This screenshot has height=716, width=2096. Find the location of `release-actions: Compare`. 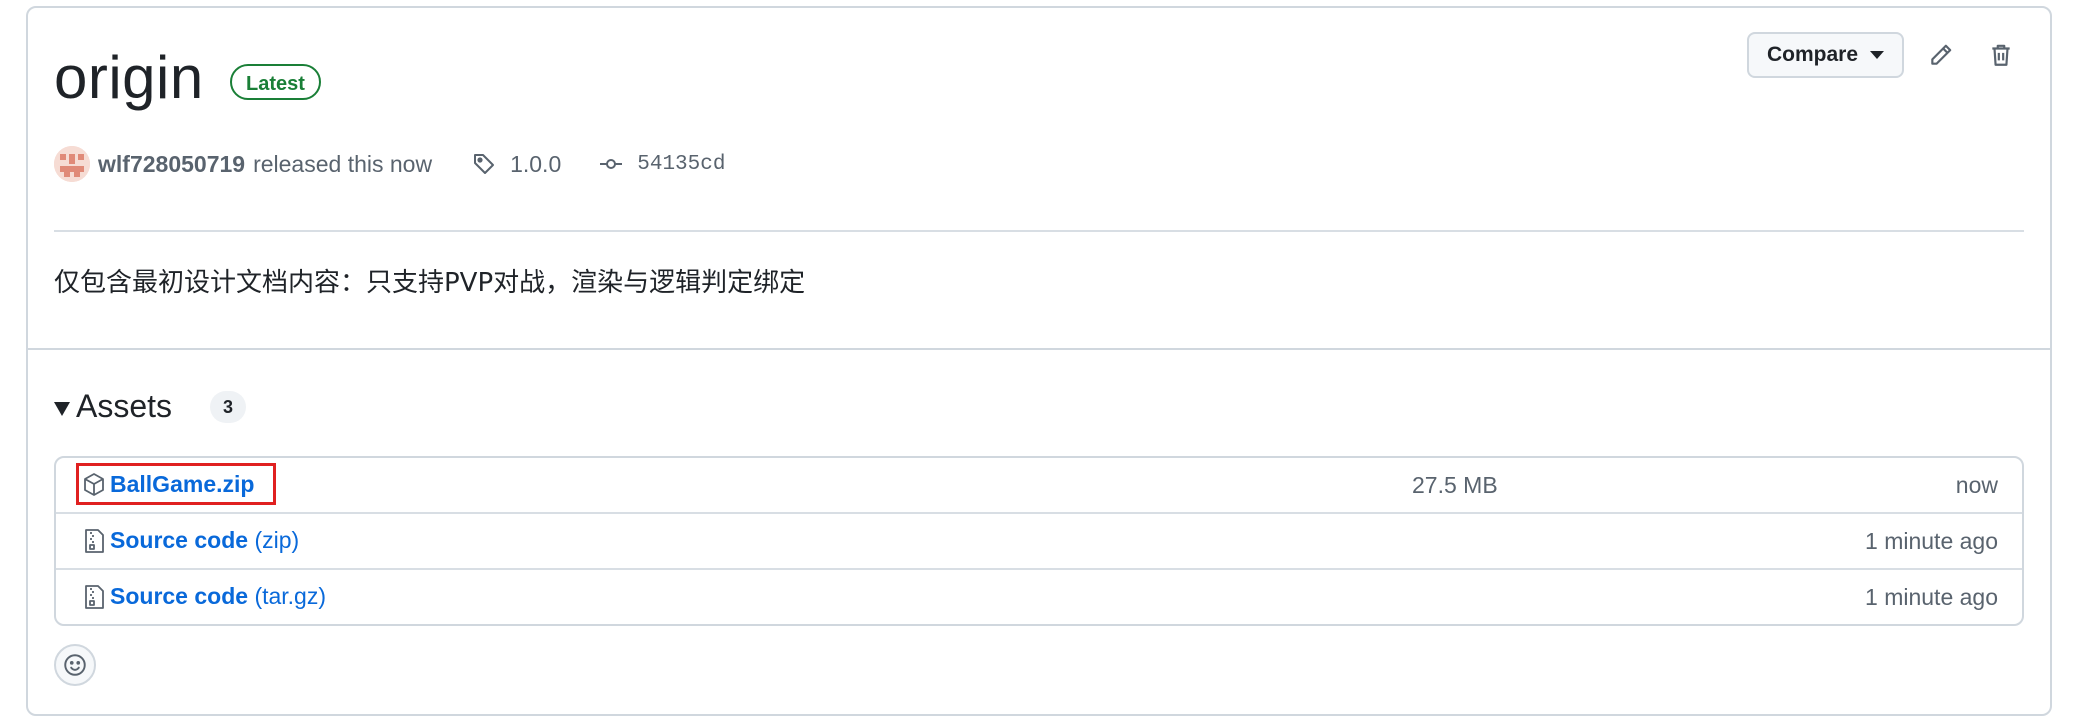

release-actions: Compare is located at coordinates (1885, 55).